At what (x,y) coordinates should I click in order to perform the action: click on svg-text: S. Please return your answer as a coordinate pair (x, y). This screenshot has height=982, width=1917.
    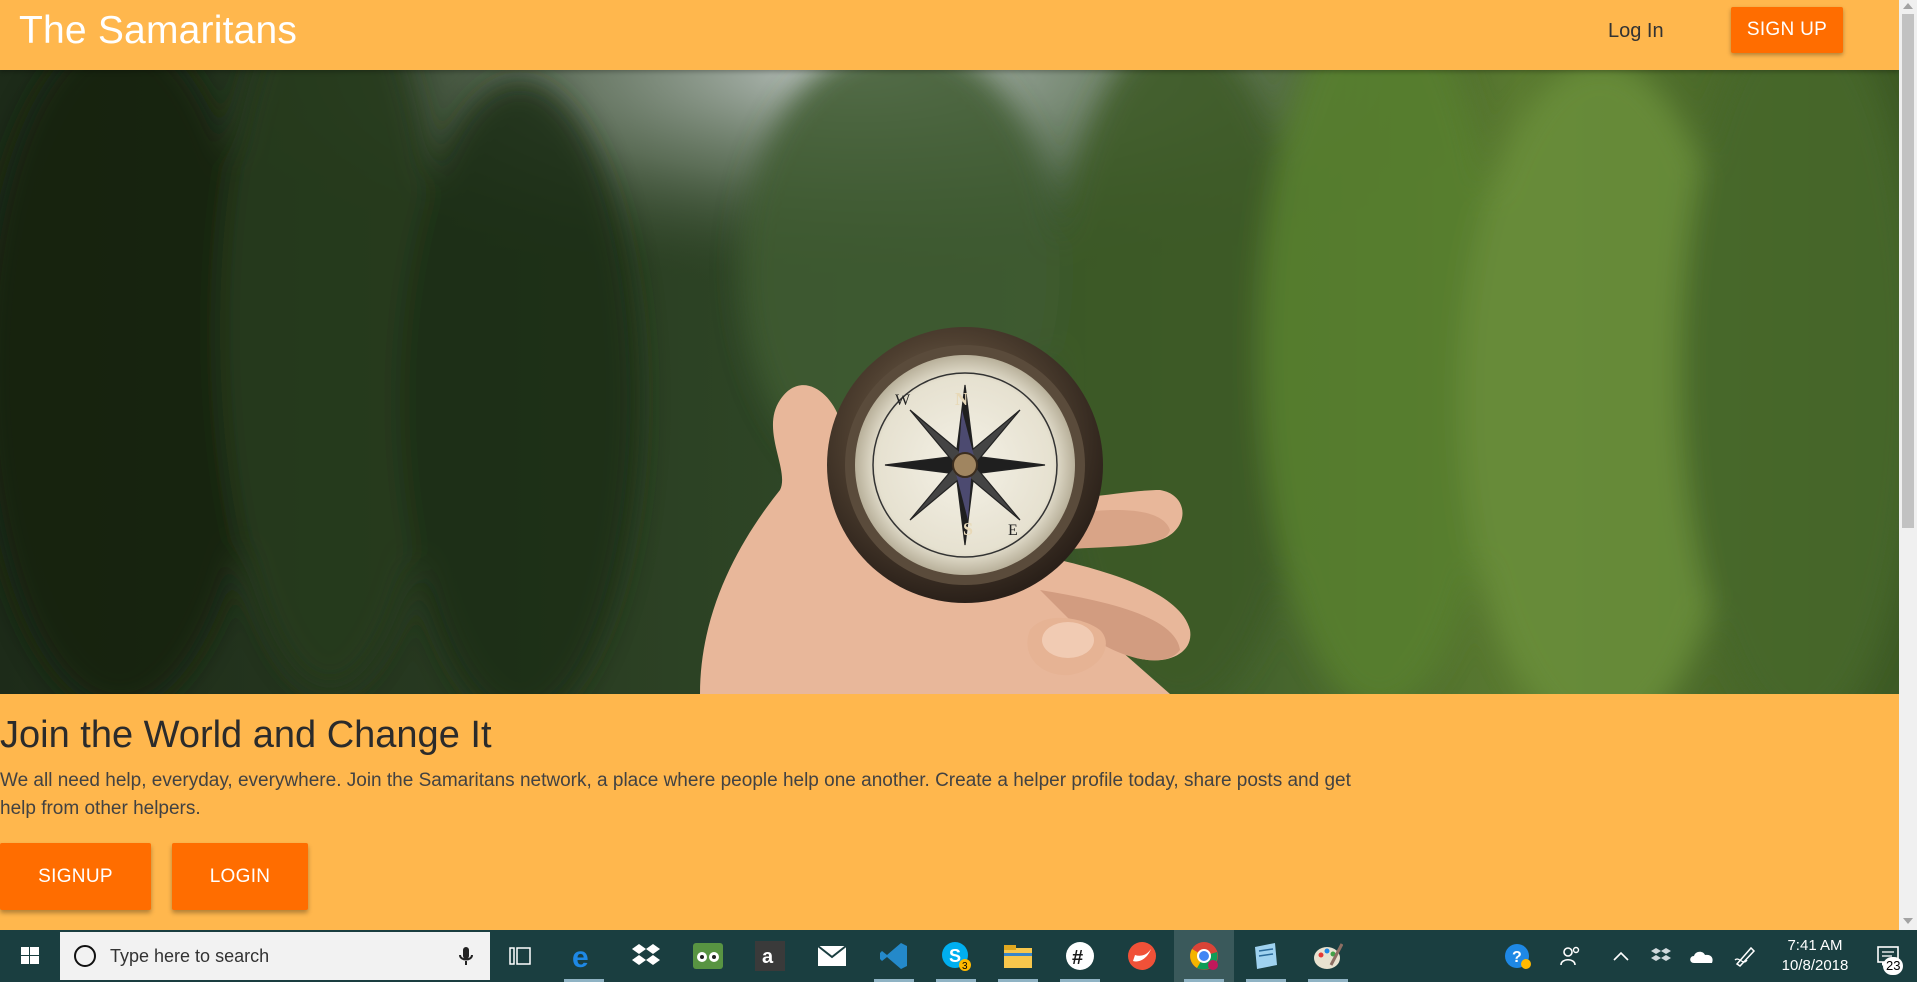
    Looking at the image, I should click on (955, 956).